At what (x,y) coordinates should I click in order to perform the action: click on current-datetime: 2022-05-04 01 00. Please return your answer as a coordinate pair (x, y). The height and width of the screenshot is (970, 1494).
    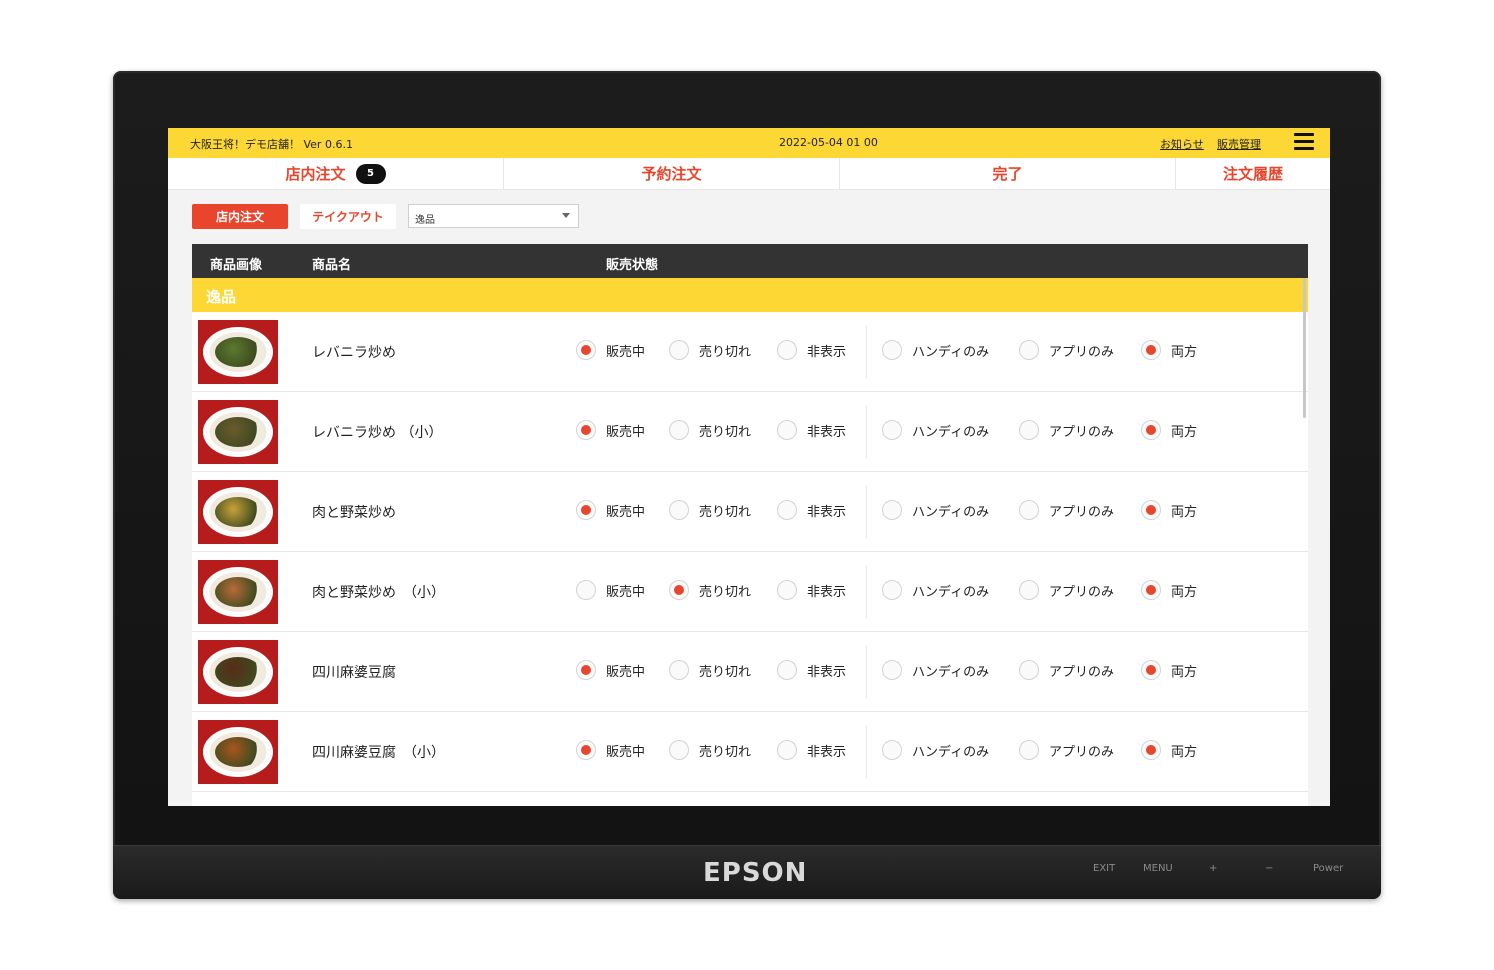
    Looking at the image, I should click on (828, 142).